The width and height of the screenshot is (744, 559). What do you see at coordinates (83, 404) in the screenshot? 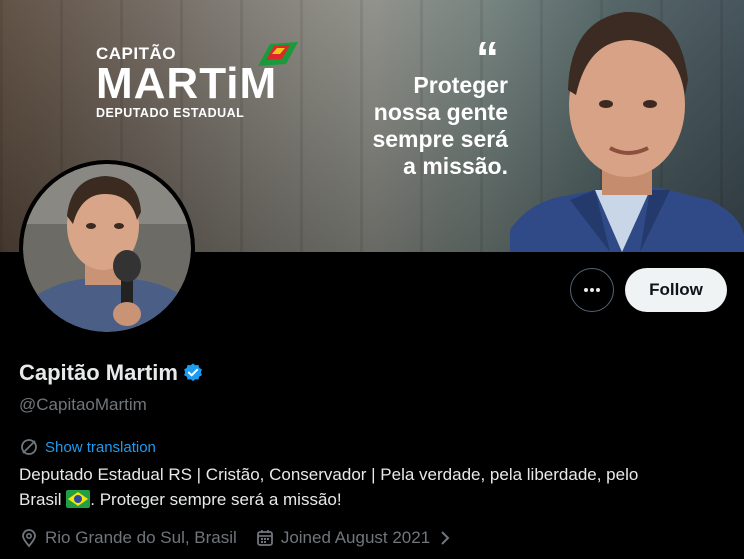
I see `profile-handle: @CapitaoMartim` at bounding box center [83, 404].